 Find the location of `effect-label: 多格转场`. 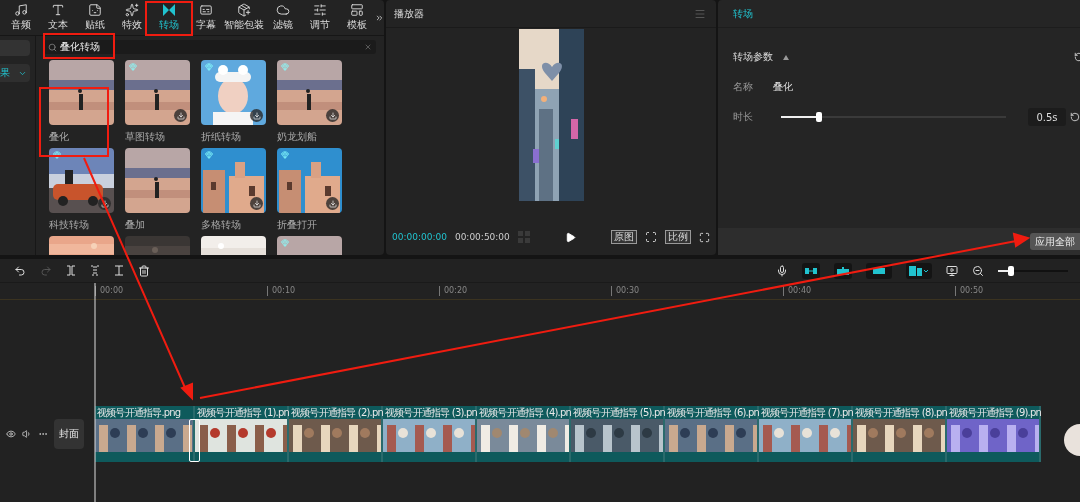

effect-label: 多格转场 is located at coordinates (221, 225).